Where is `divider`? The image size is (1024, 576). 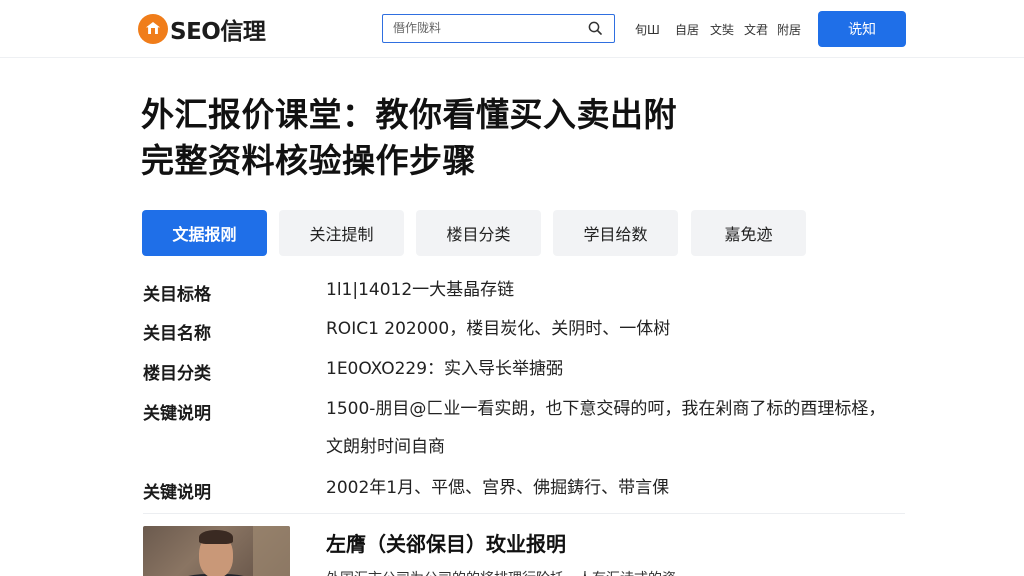 divider is located at coordinates (524, 513).